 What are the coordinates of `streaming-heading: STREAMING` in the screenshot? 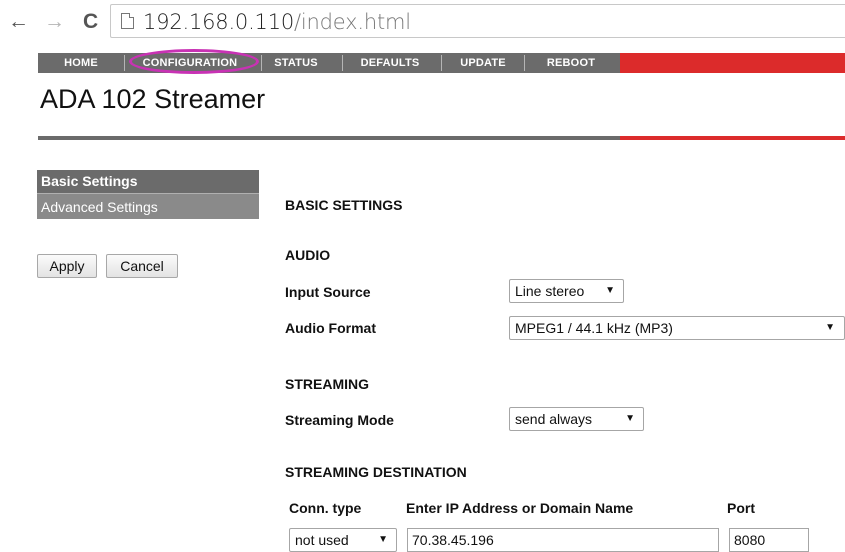 It's located at (327, 384).